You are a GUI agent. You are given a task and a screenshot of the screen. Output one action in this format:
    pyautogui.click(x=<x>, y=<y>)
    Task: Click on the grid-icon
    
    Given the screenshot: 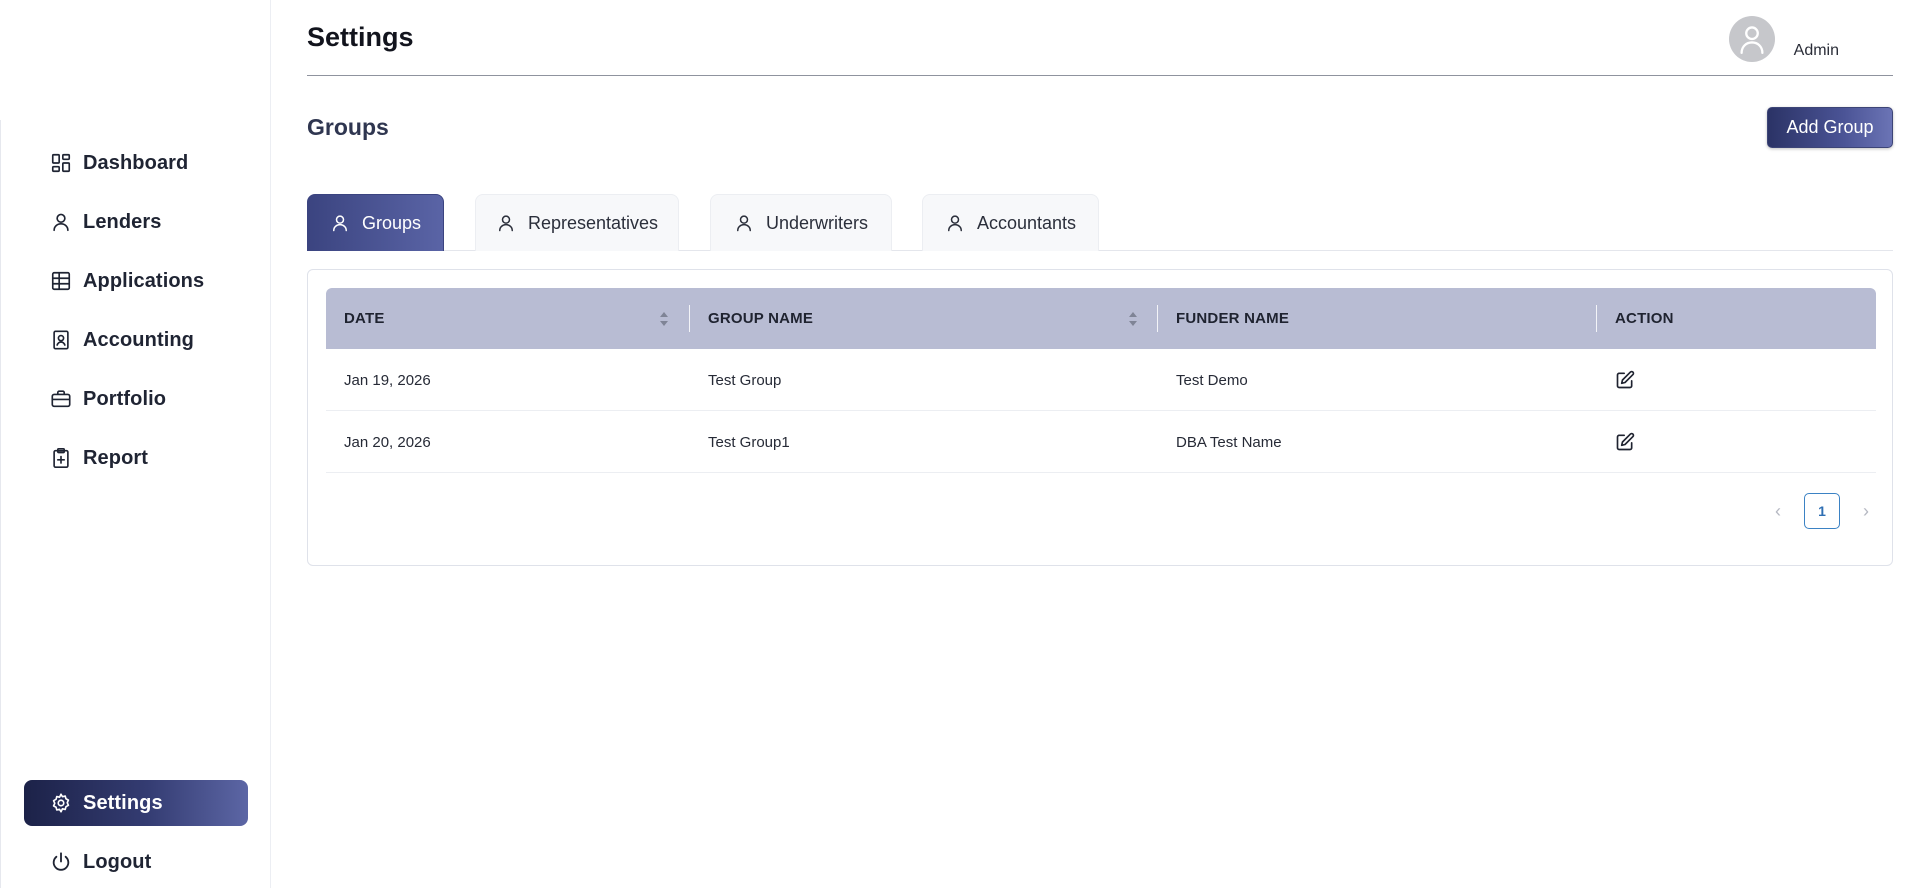 What is the action you would take?
    pyautogui.click(x=61, y=281)
    